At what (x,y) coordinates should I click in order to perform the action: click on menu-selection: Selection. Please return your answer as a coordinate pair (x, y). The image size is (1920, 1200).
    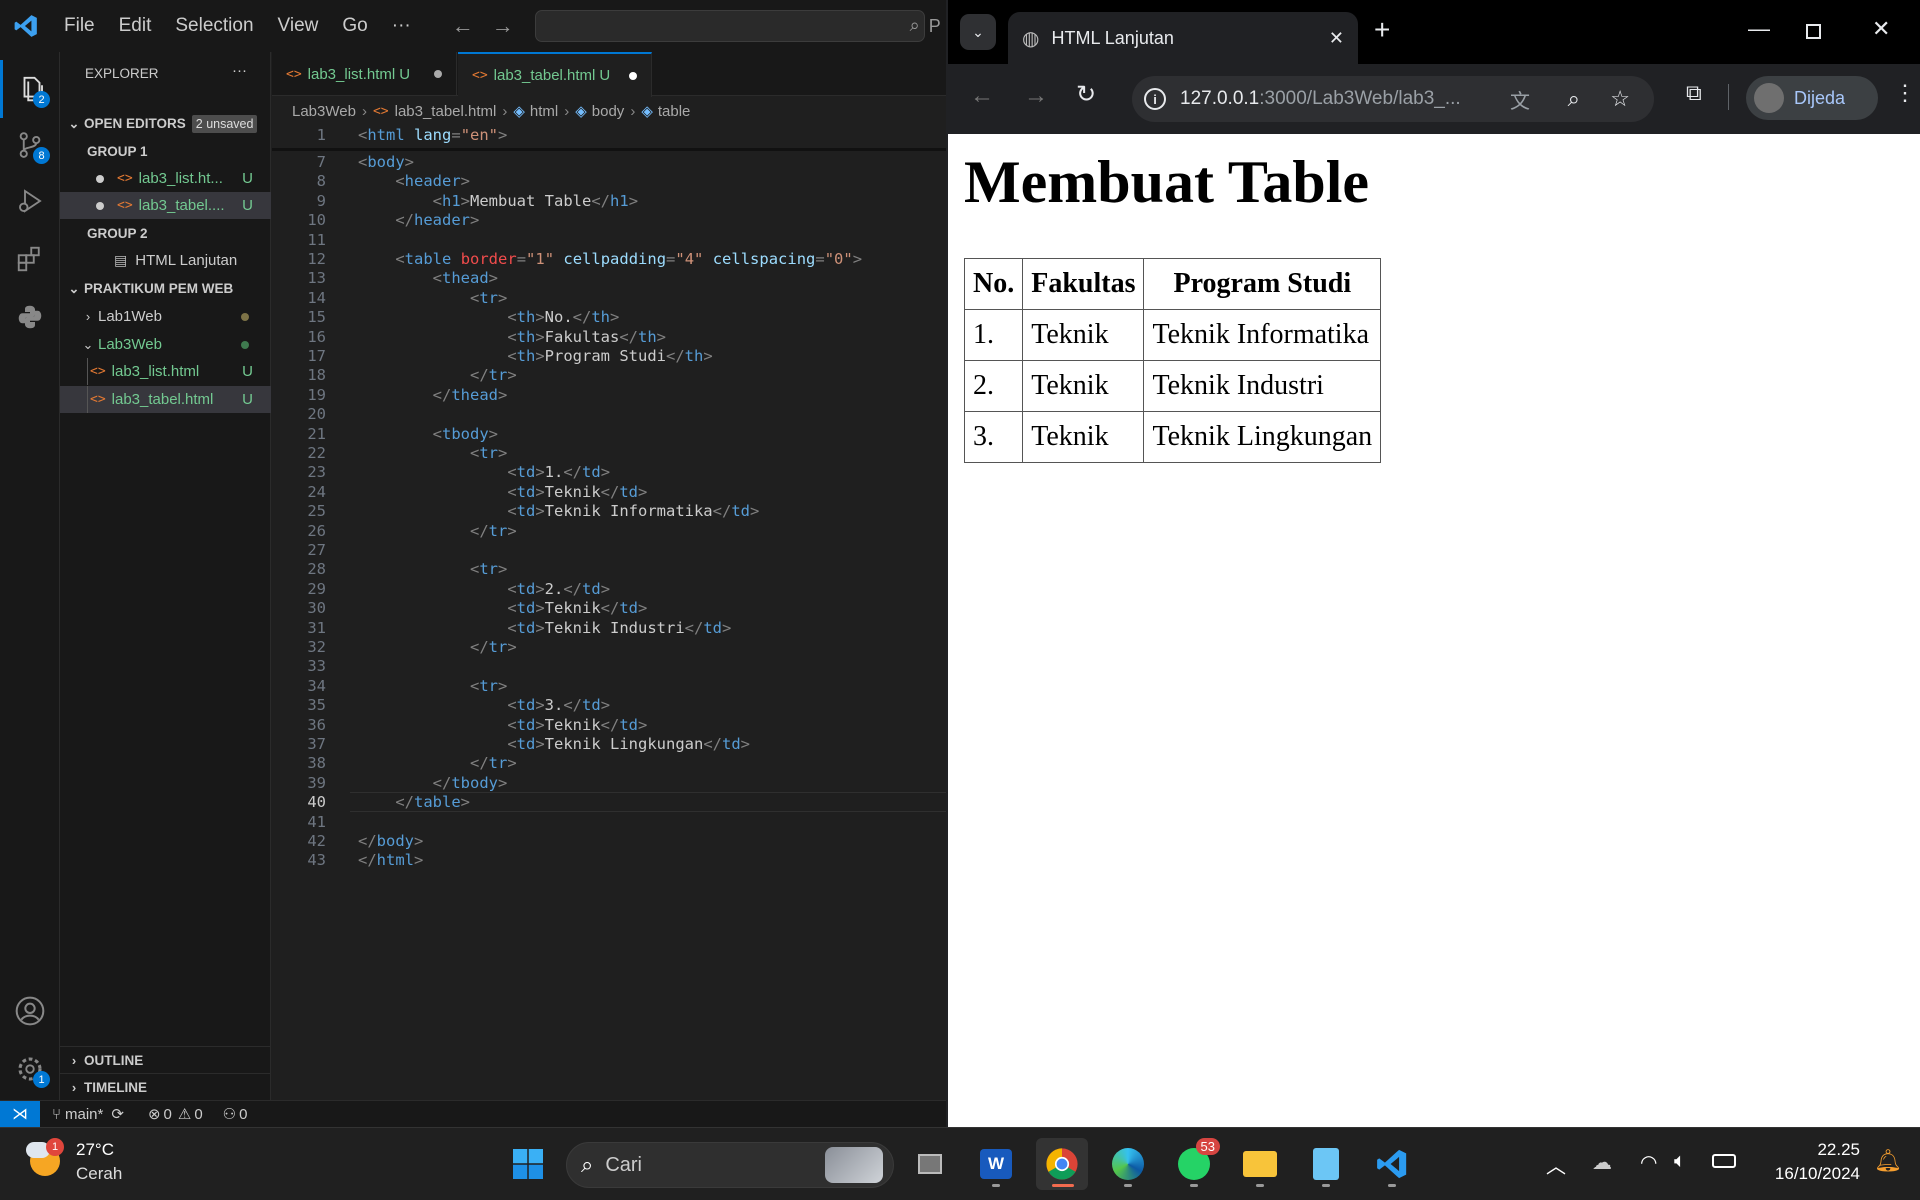
    Looking at the image, I should click on (214, 26).